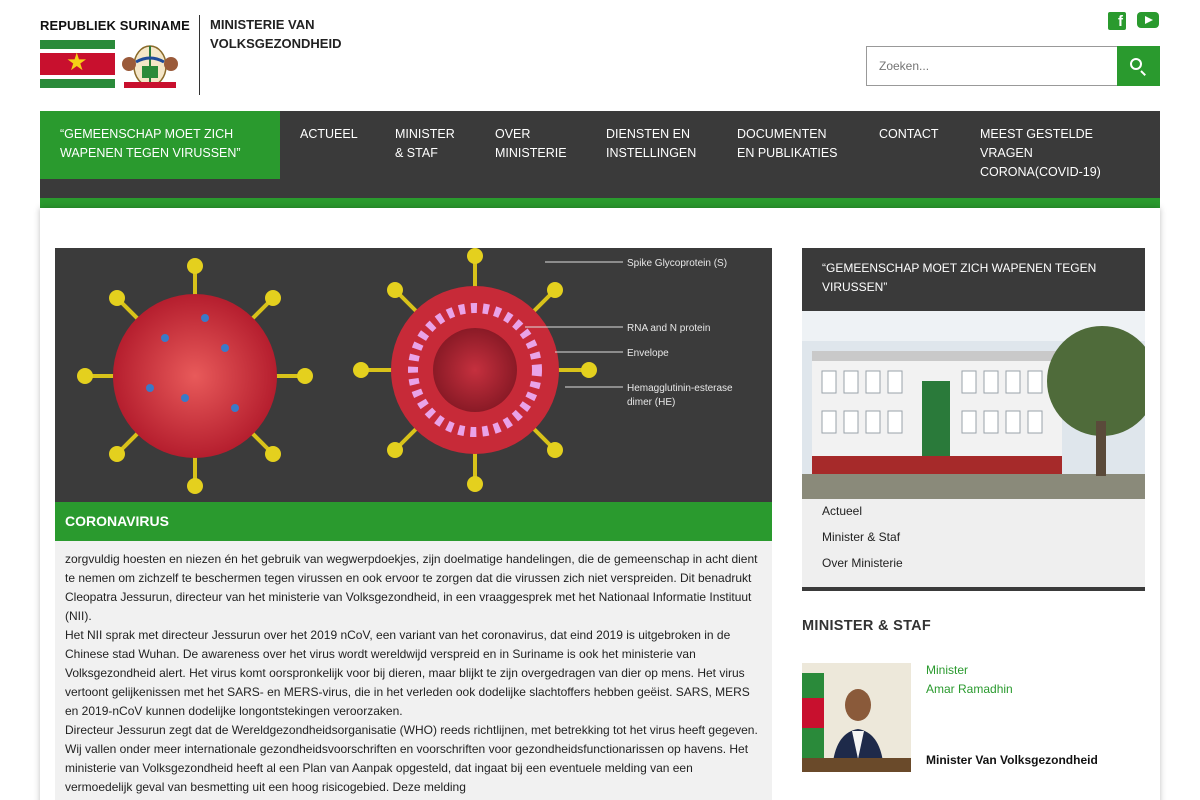 The height and width of the screenshot is (800, 1200). Describe the element at coordinates (1117, 21) in the screenshot. I see `facebook-icon: f` at that location.